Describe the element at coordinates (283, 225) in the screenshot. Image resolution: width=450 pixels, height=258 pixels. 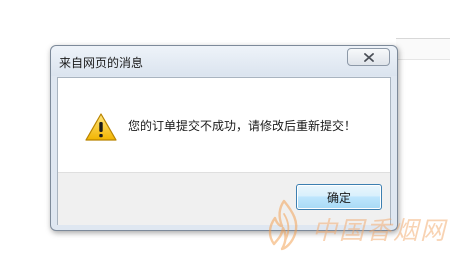
I see `flame-logo` at that location.